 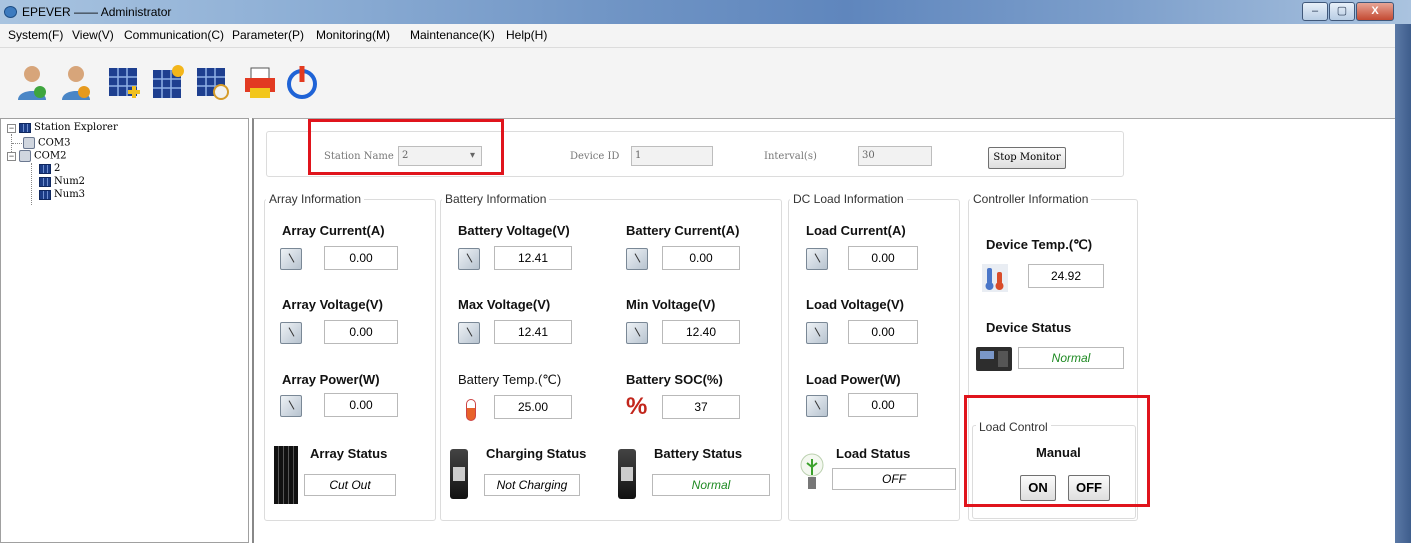 I want to click on expander-com2: −, so click(x=11, y=156).